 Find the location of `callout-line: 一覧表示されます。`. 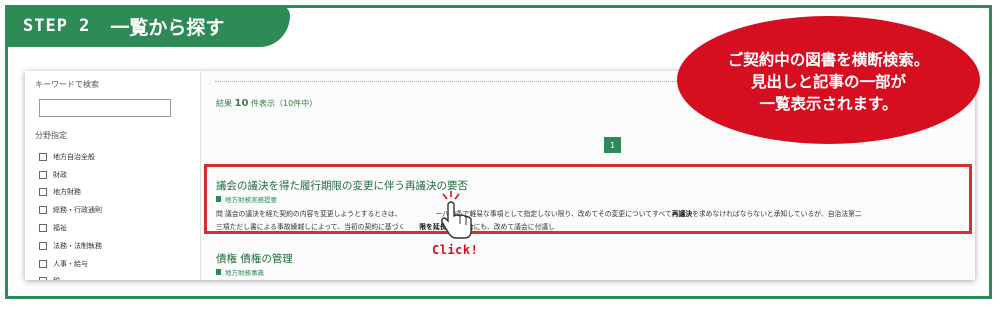

callout-line: 一覧表示されます。 is located at coordinates (828, 104).